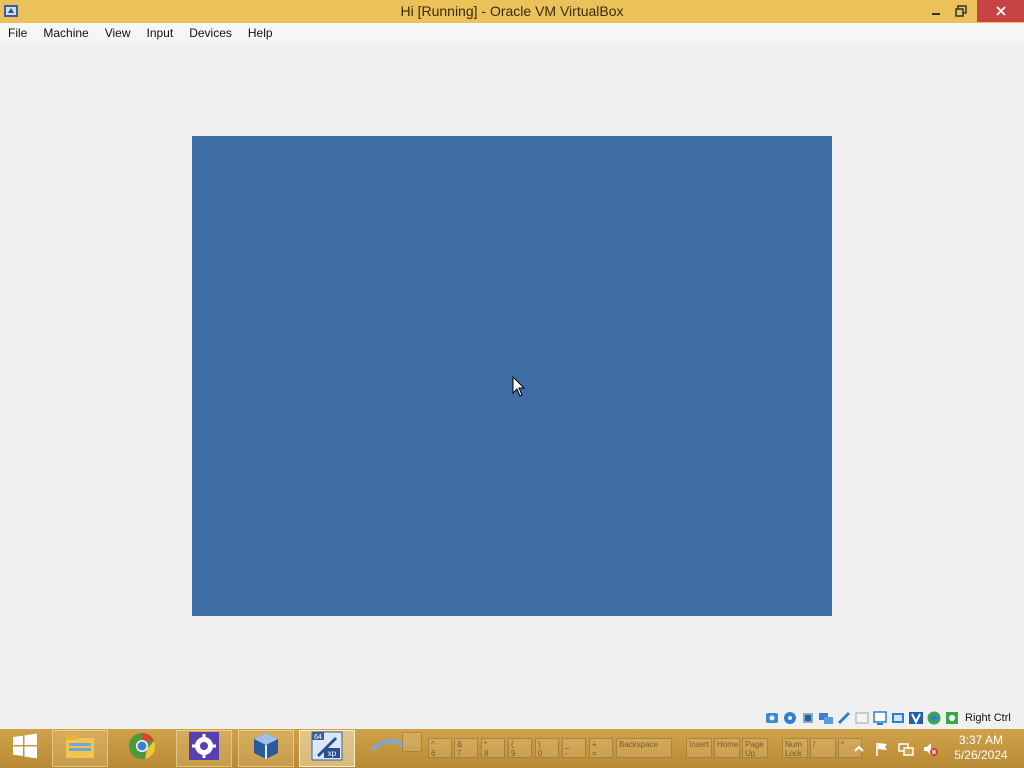  Describe the element at coordinates (882, 749) in the screenshot. I see `action-center-flag-icon` at that location.